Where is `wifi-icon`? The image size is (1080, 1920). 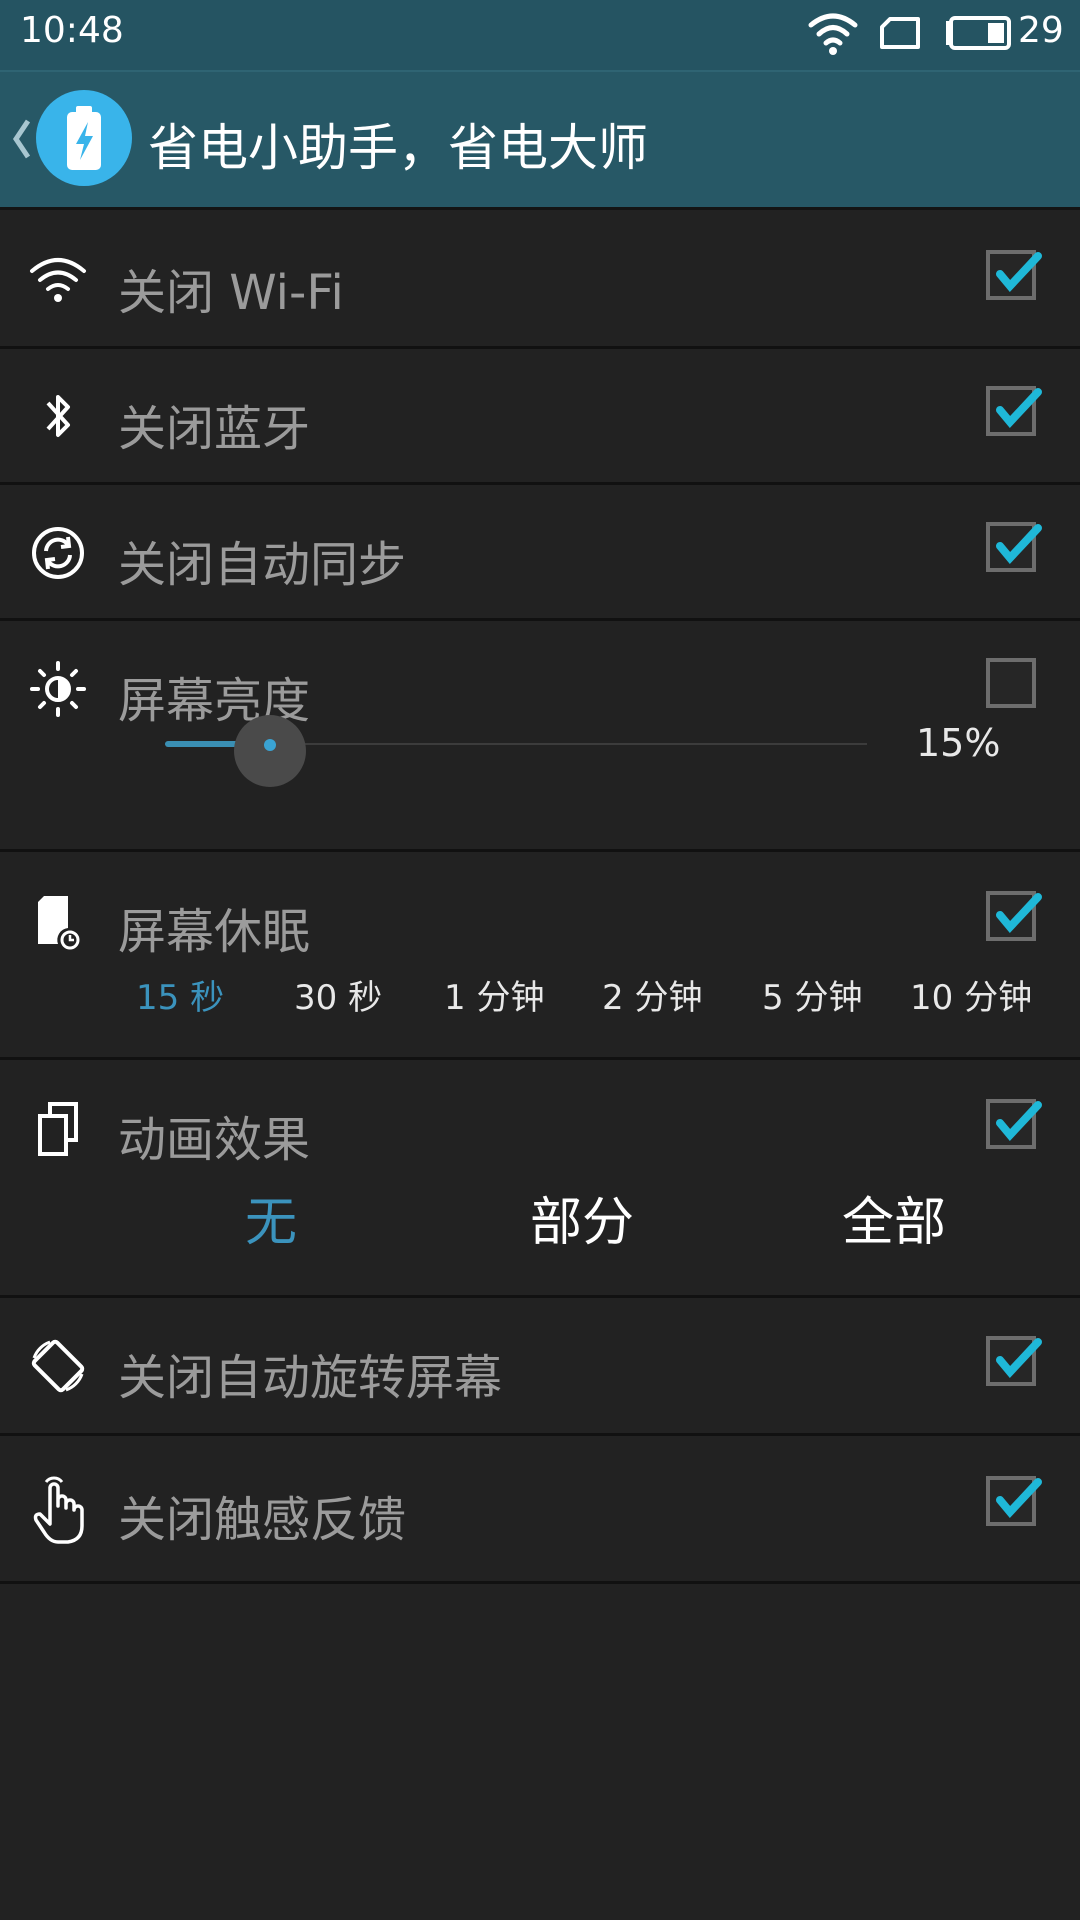
wifi-icon is located at coordinates (58, 280).